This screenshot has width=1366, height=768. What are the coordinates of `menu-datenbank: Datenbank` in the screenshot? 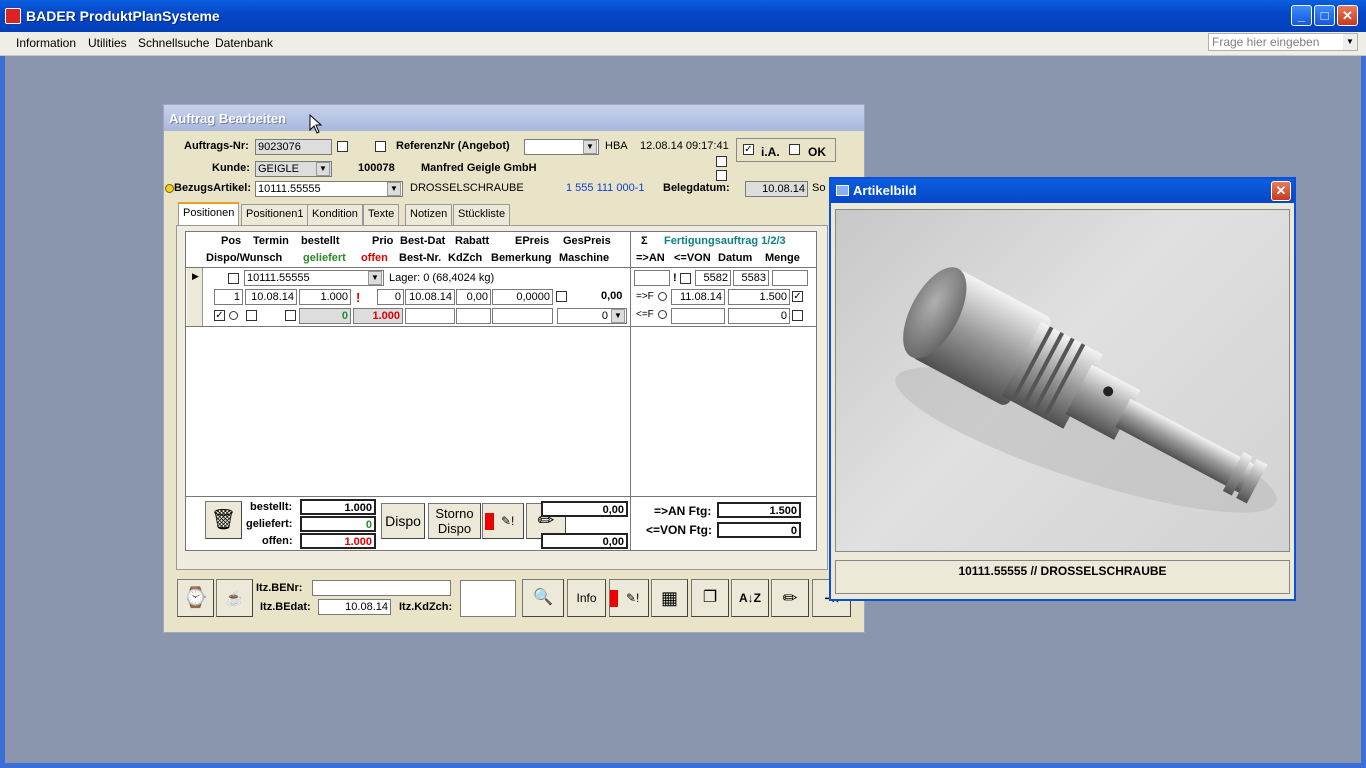 It's located at (244, 43).